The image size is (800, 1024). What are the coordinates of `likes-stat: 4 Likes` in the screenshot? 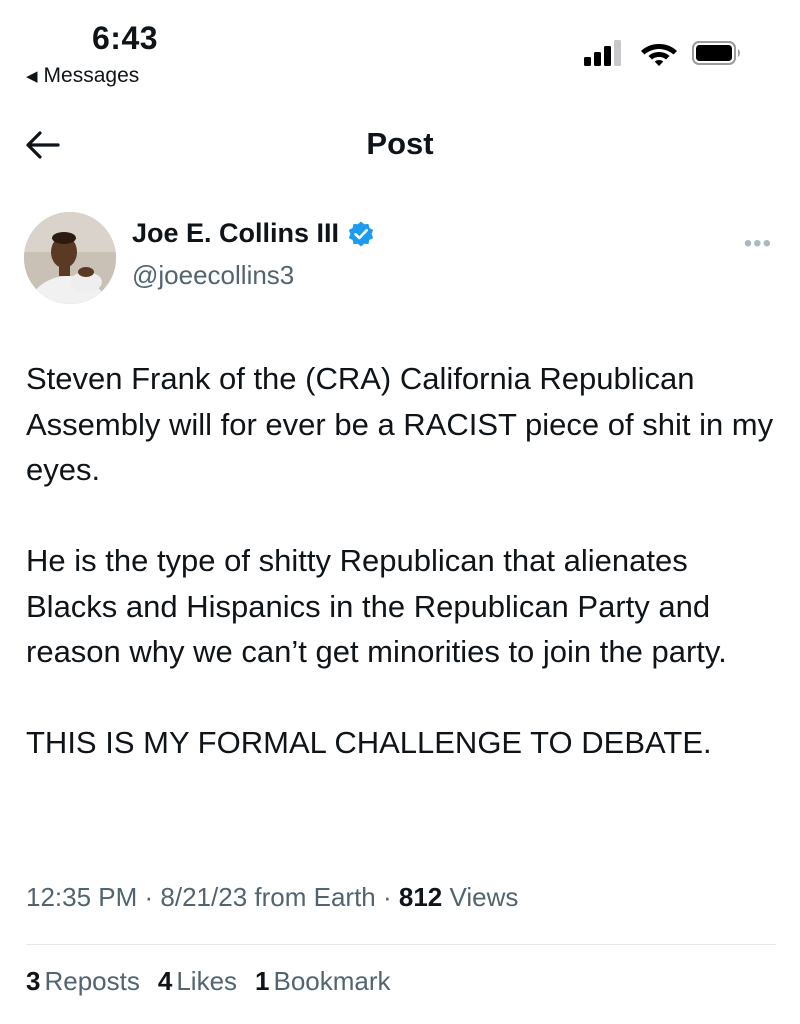 It's located at (197, 981).